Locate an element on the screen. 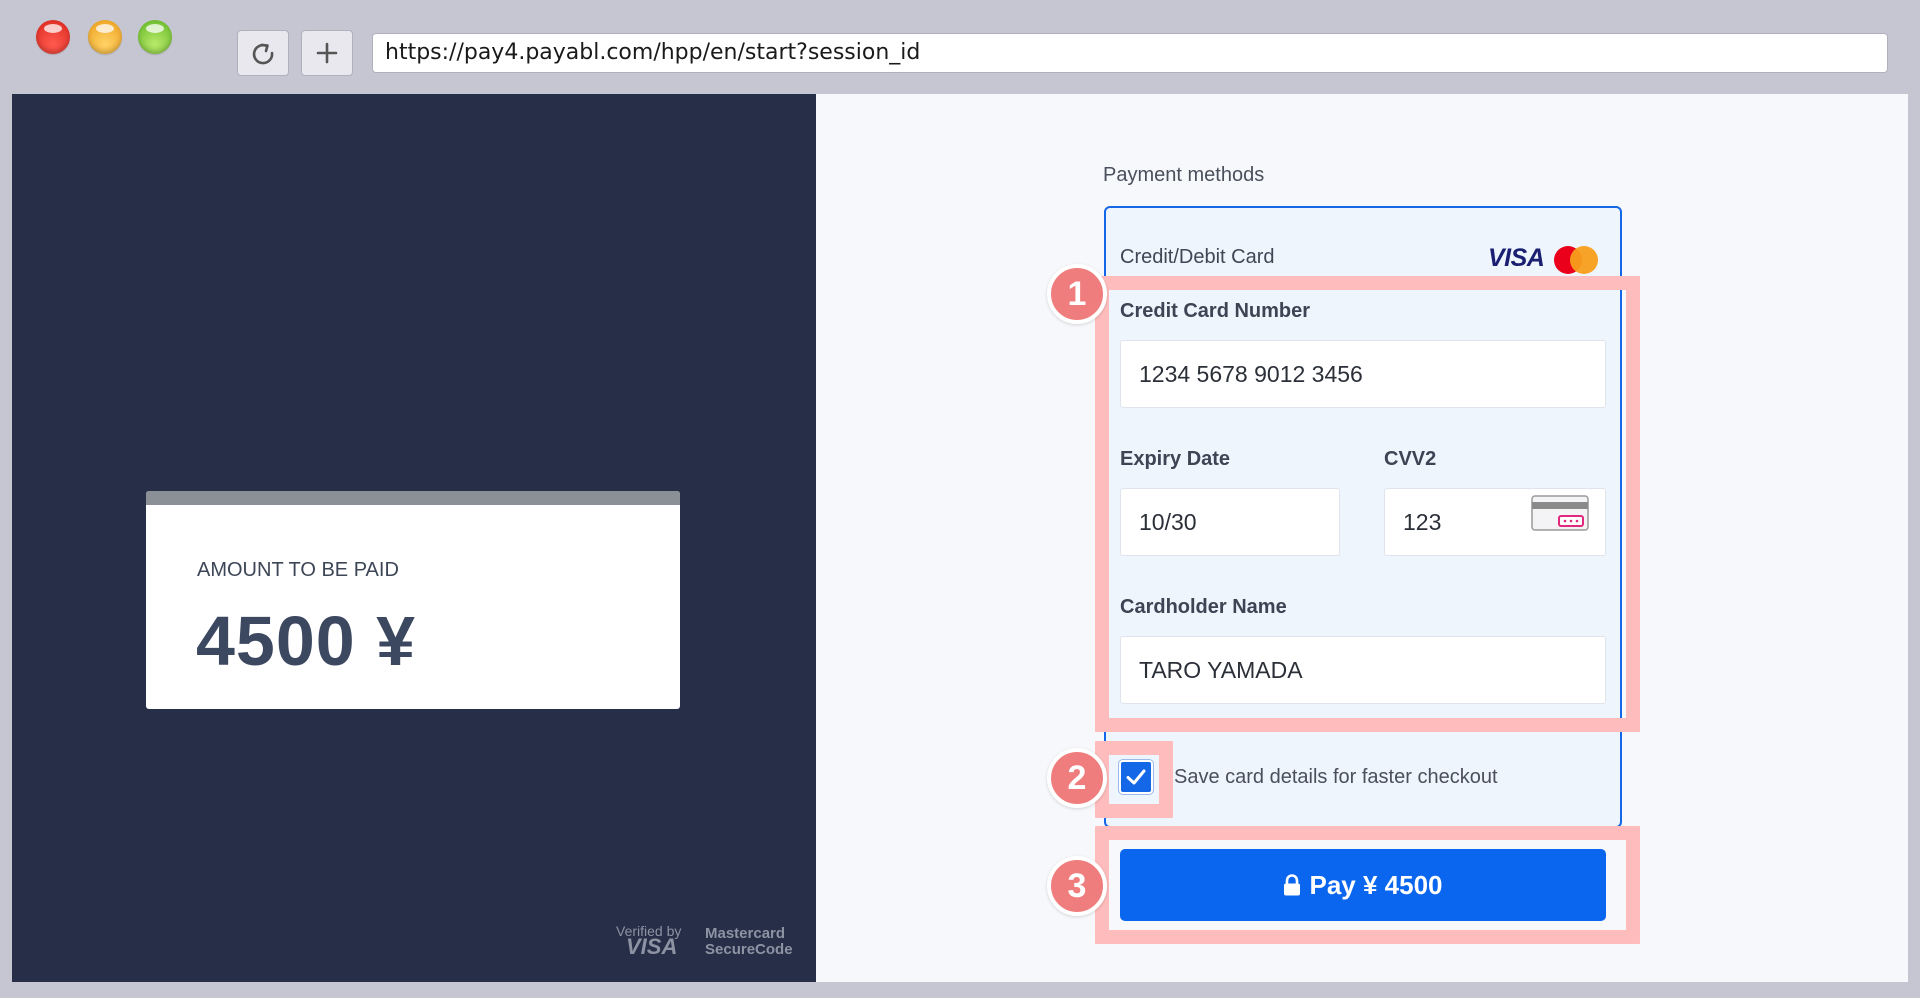 The height and width of the screenshot is (998, 1920). expiry-date-label: Expiry Date is located at coordinates (1175, 459).